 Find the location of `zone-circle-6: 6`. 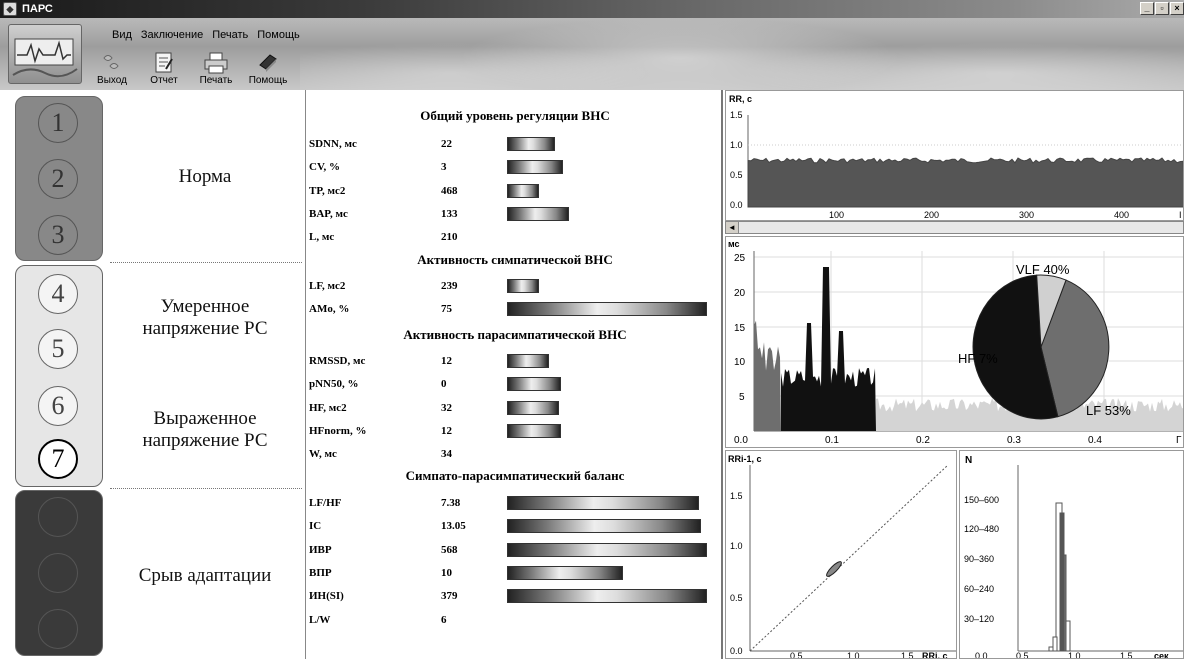

zone-circle-6: 6 is located at coordinates (58, 406).